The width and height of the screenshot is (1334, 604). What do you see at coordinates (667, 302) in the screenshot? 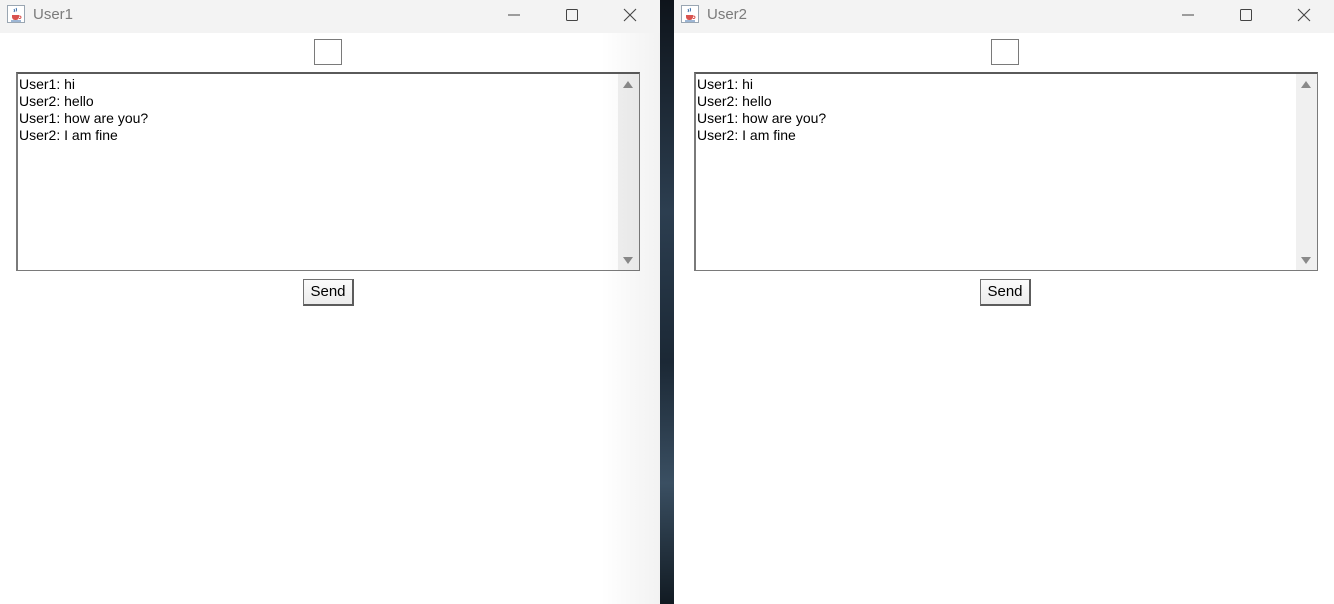
I see `desktop-background` at bounding box center [667, 302].